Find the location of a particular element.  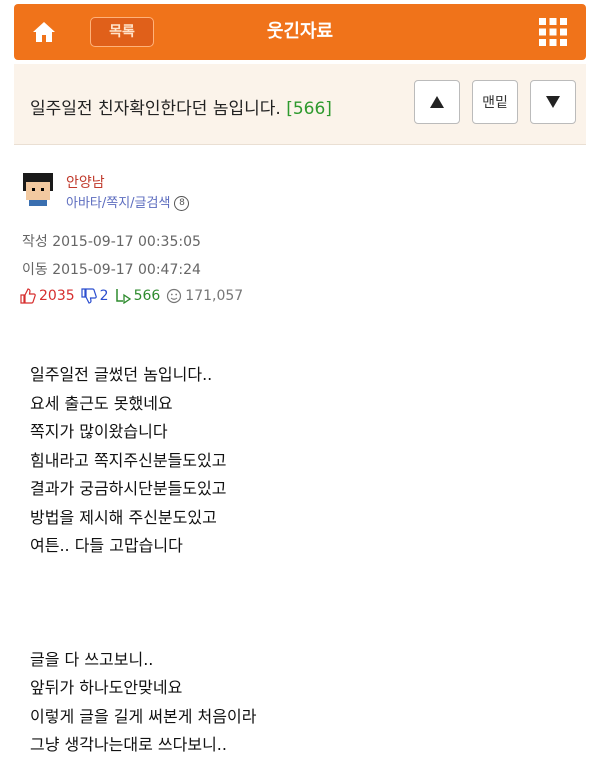

like-stat: 2035 is located at coordinates (47, 296).